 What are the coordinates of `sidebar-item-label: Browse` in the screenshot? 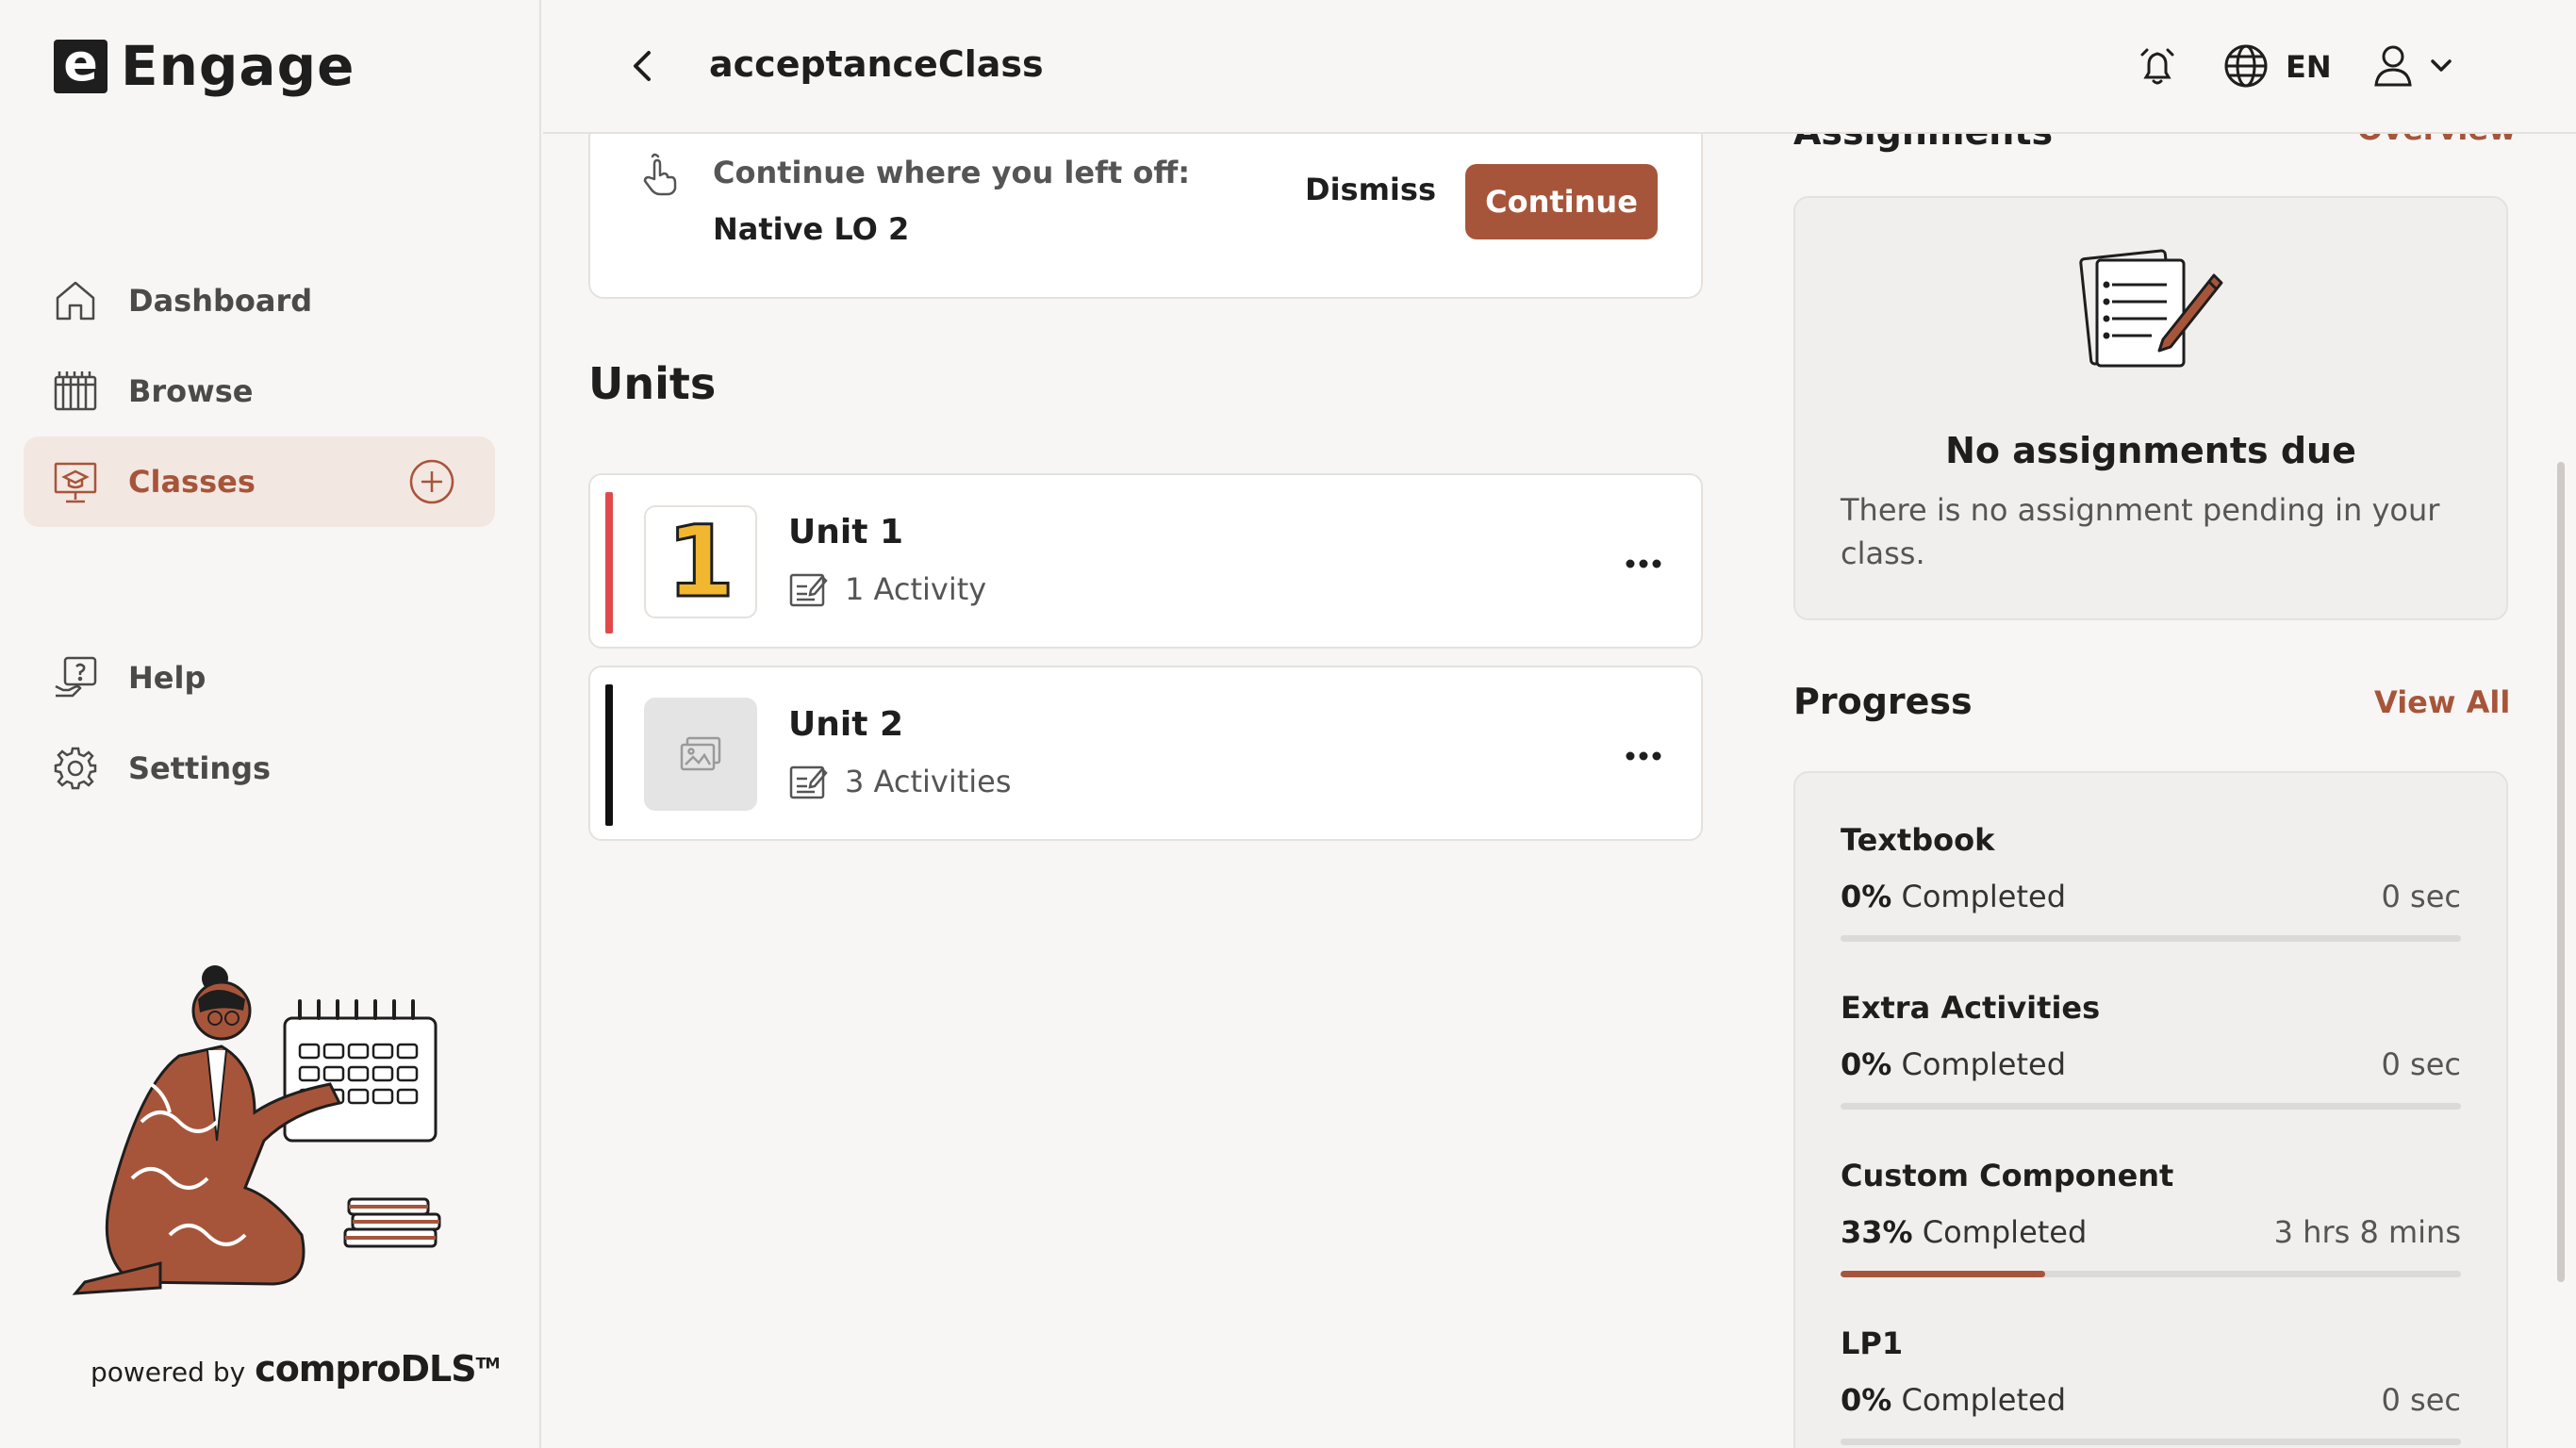 It's located at (191, 391).